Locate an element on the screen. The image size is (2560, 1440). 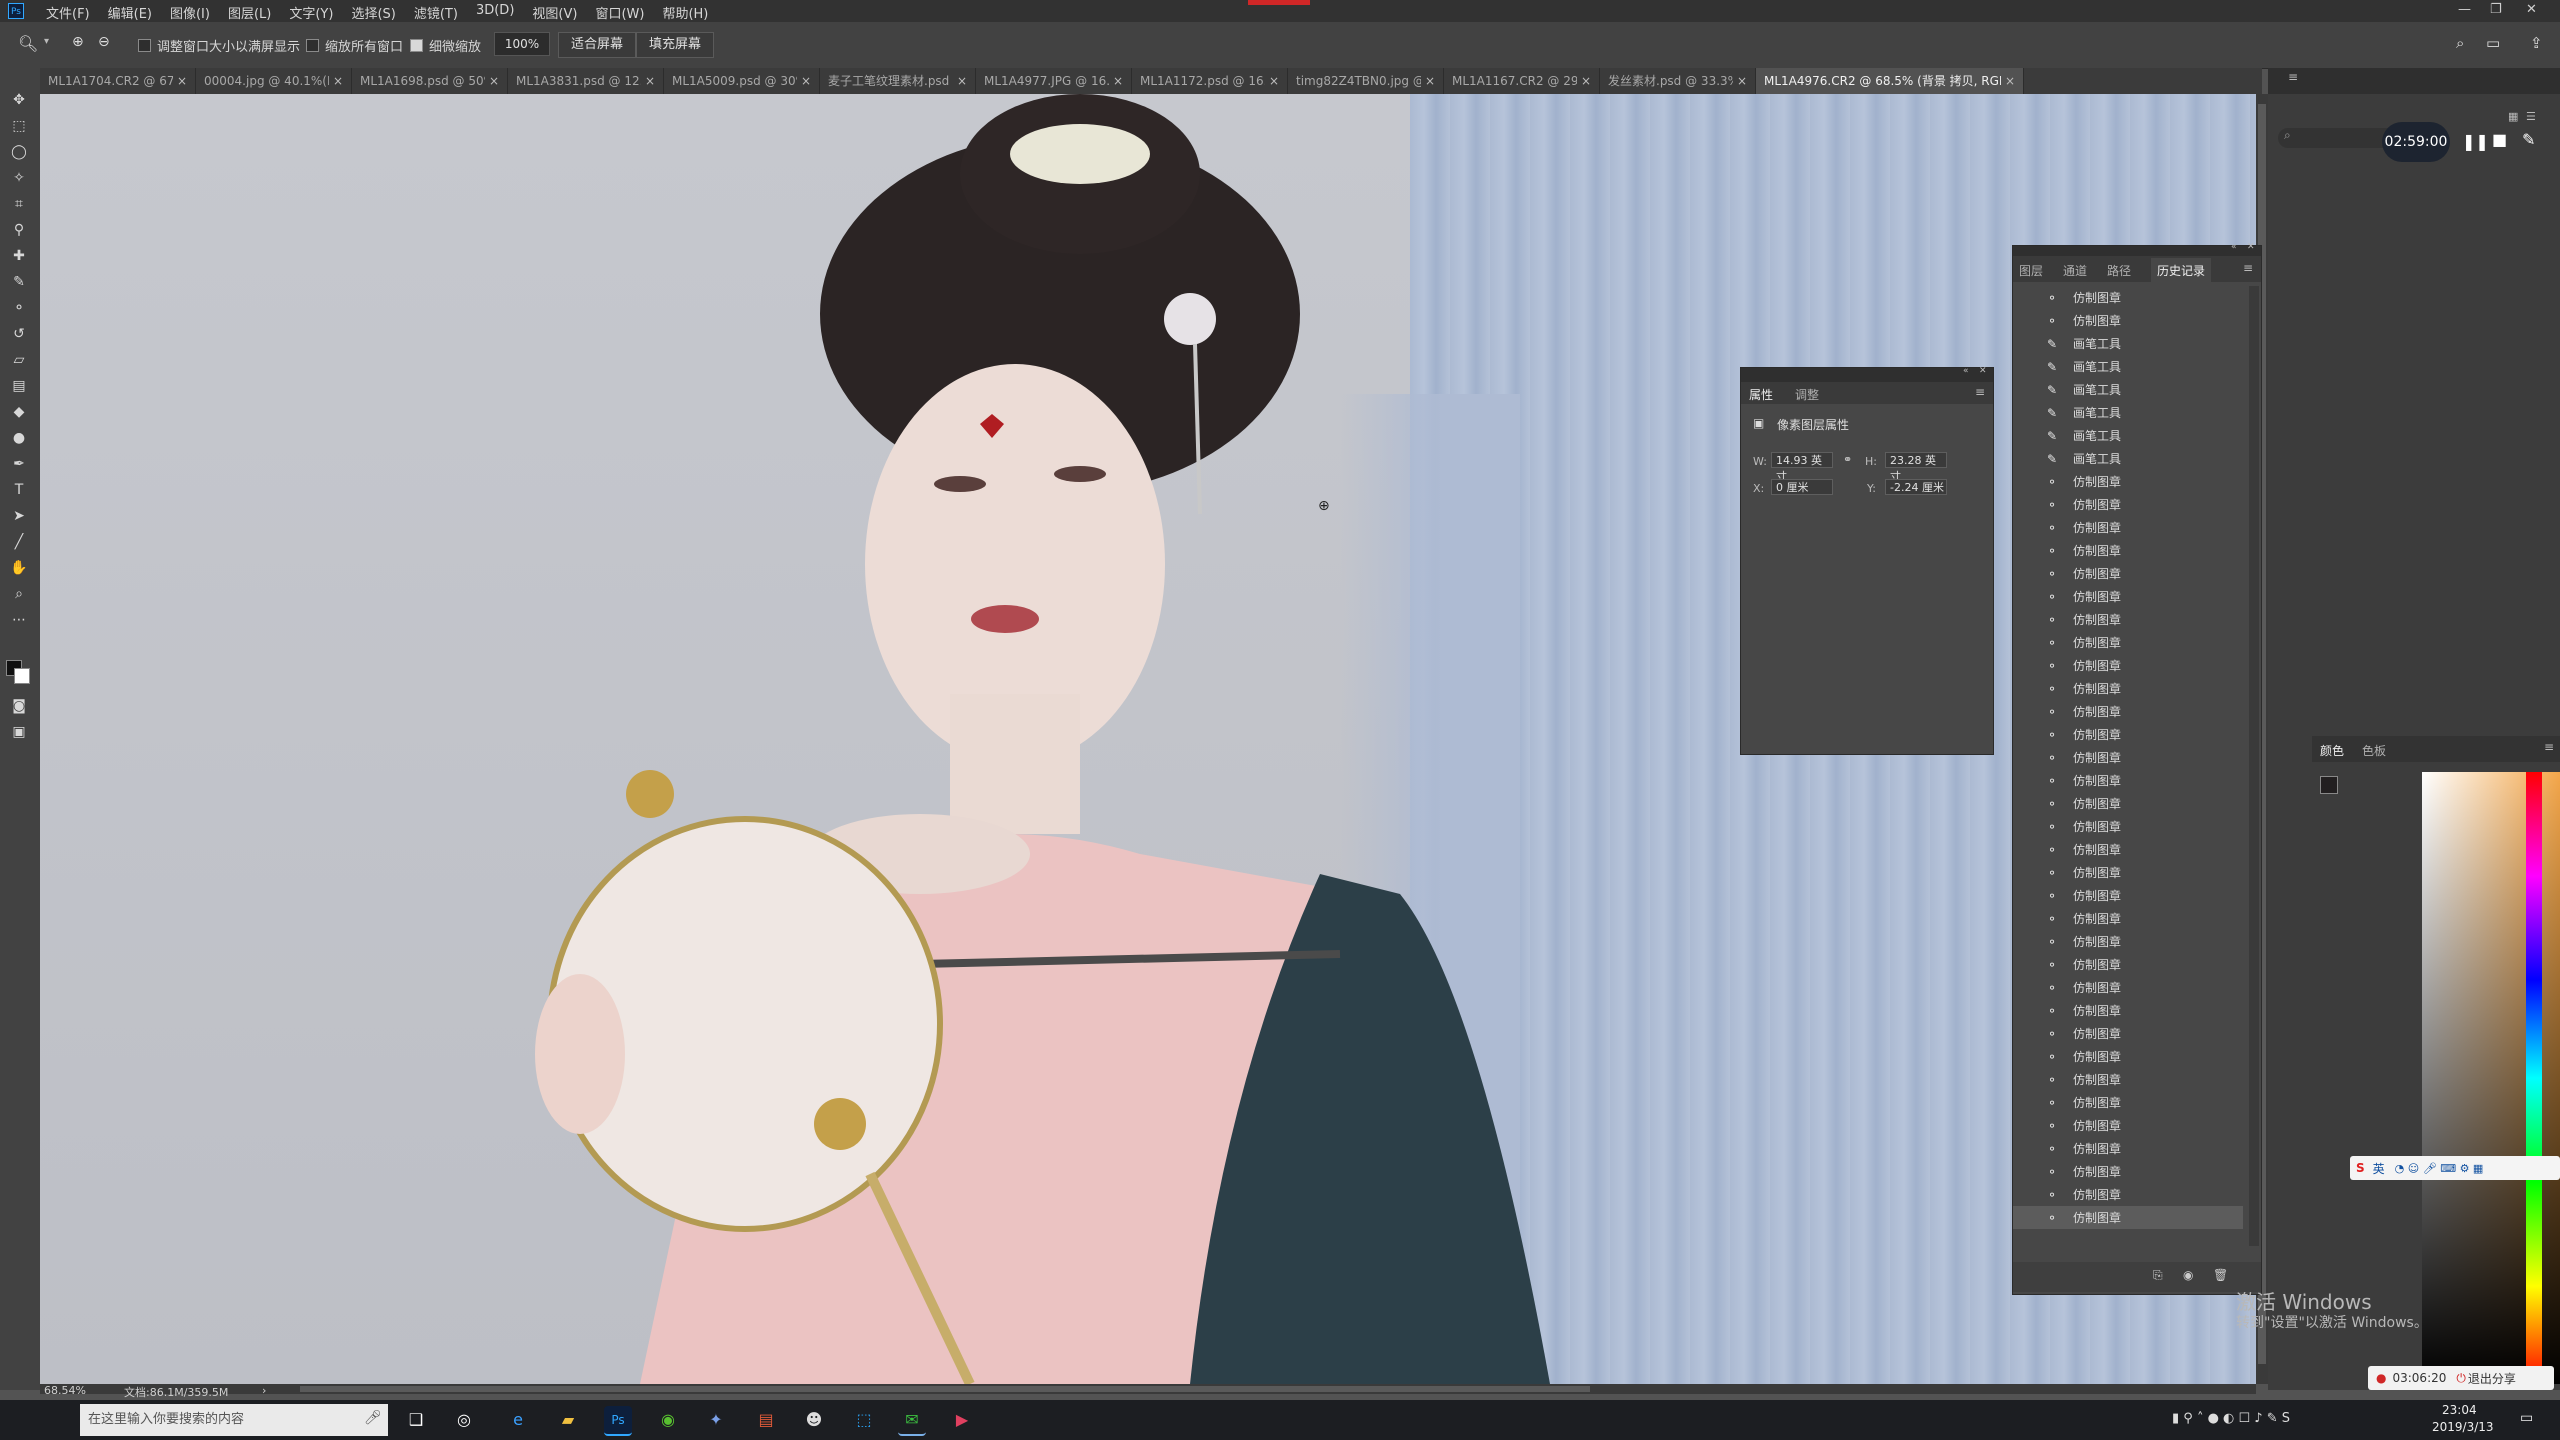
stop-icon: ■ is located at coordinates (2499, 139).